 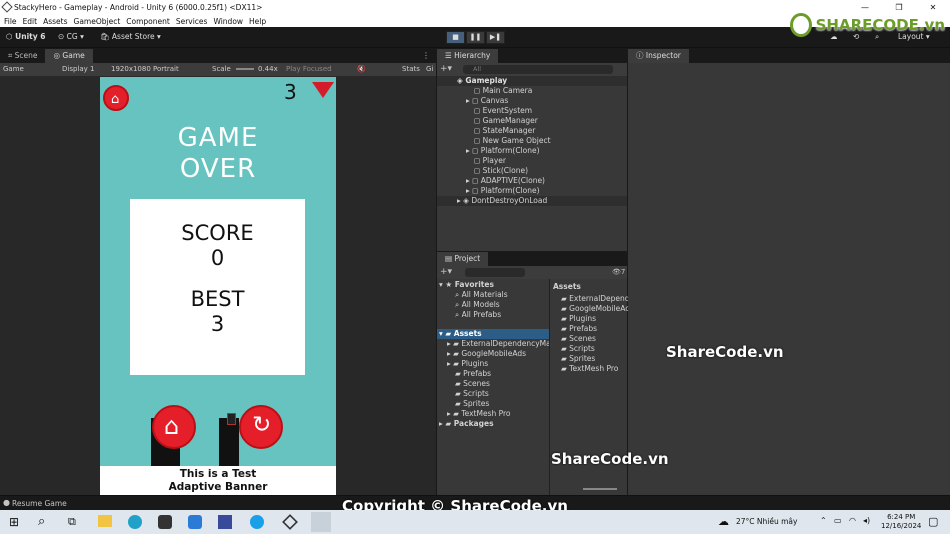 I want to click on search-taskbar-icon: ⌕, so click(x=41, y=521).